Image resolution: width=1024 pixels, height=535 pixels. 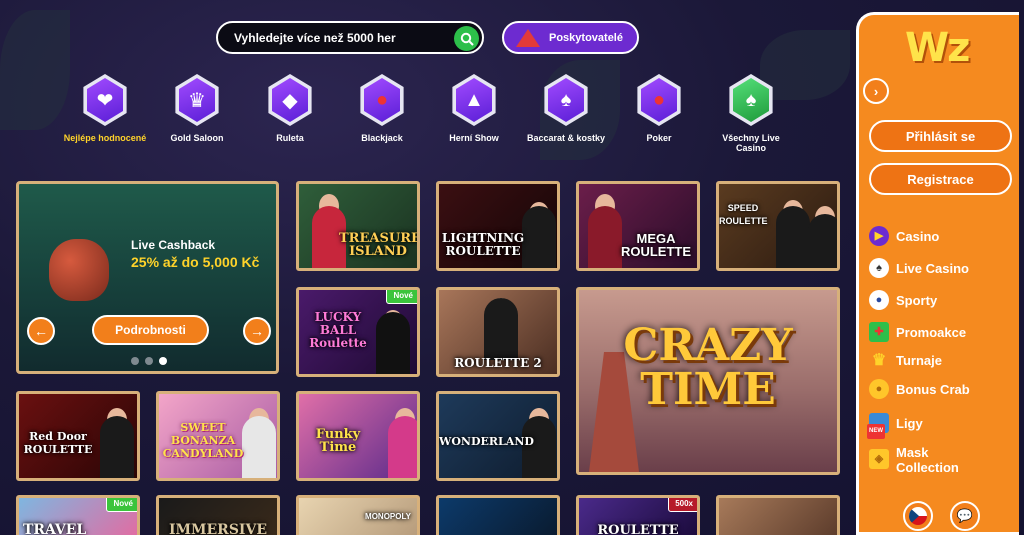 I want to click on trophy-icon: ♛, so click(x=879, y=360).